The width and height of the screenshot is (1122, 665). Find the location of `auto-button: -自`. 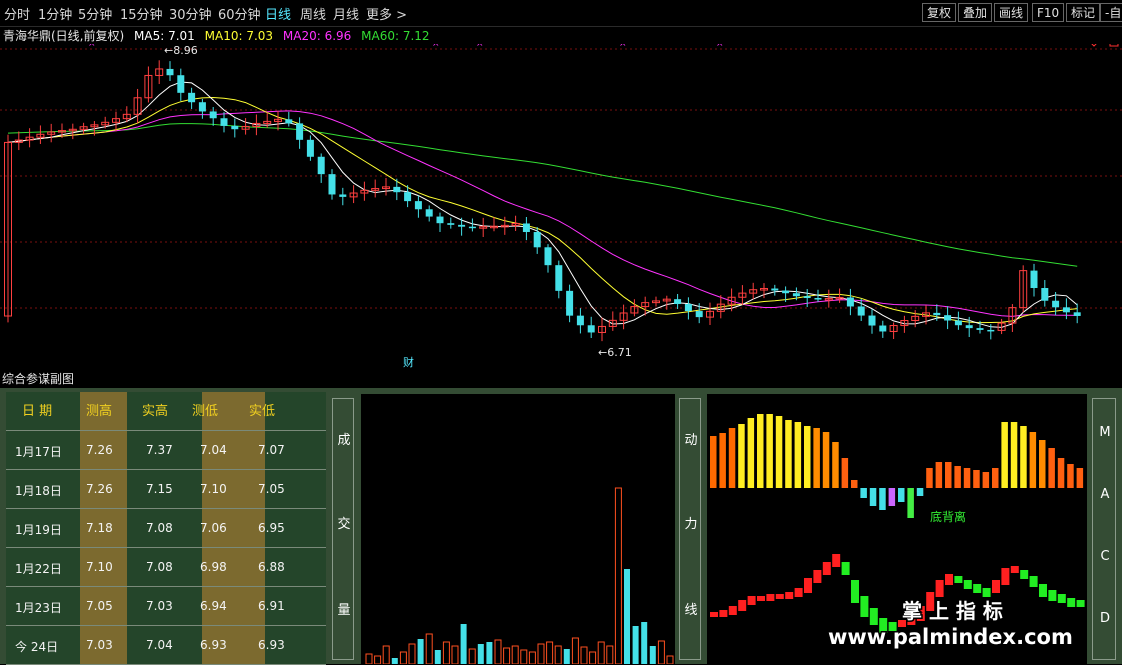

auto-button: -自 is located at coordinates (1111, 12).